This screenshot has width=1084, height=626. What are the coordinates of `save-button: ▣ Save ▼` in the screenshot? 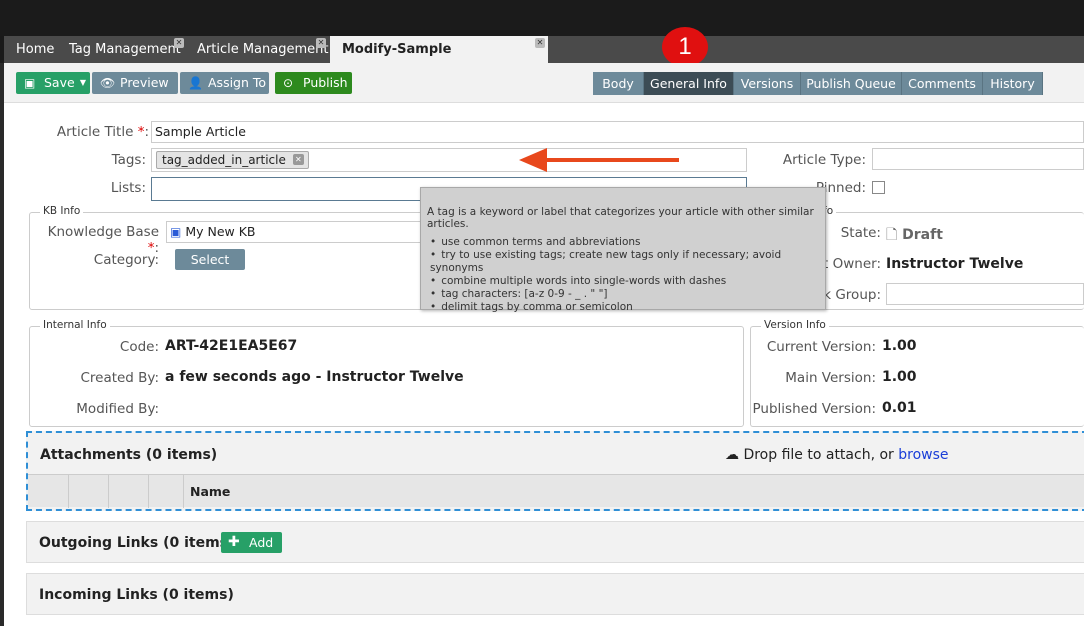 It's located at (53, 83).